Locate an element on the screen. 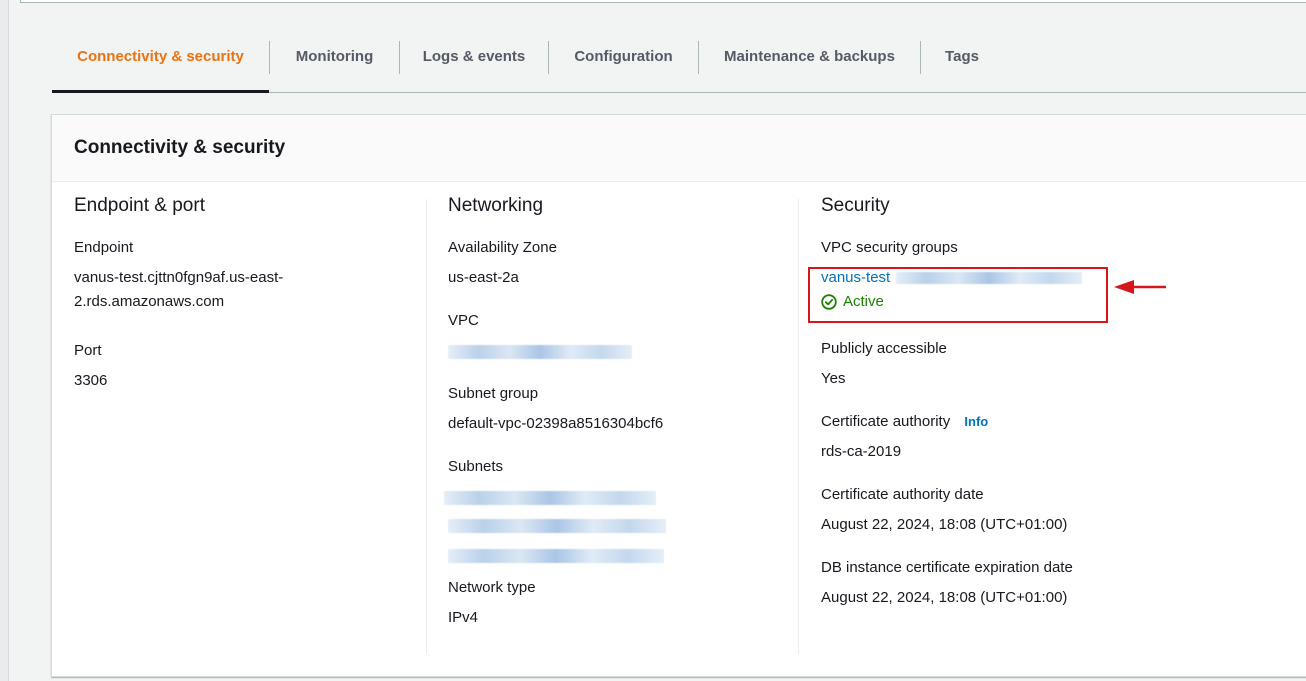 This screenshot has height=681, width=1306. tab-configuration: Configuration is located at coordinates (623, 57).